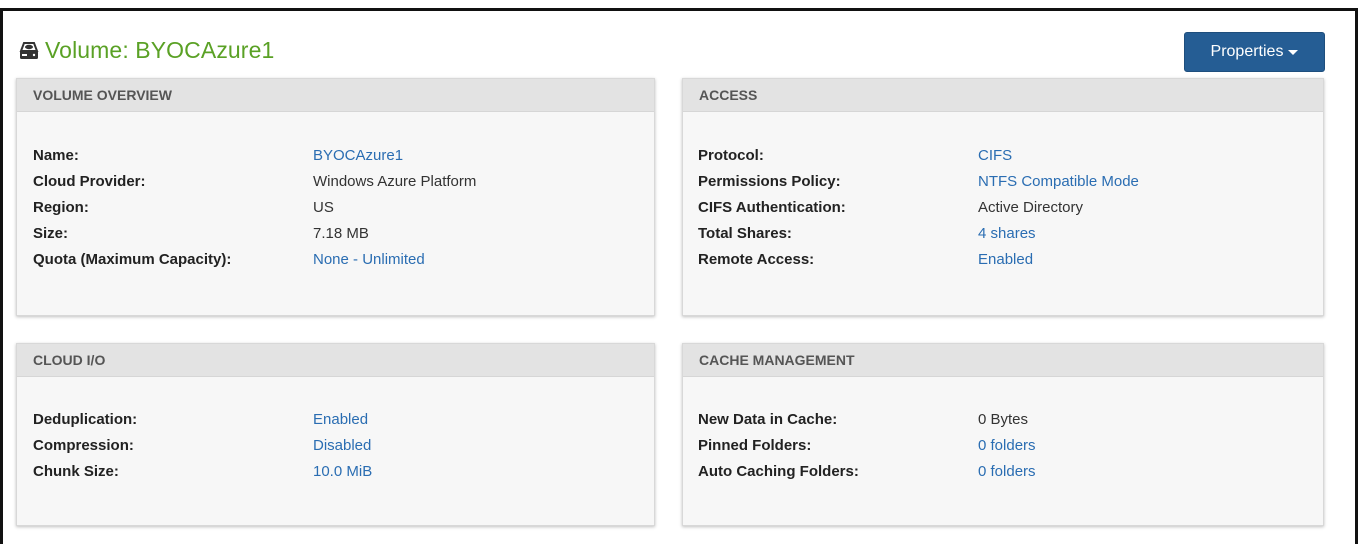  What do you see at coordinates (1031, 207) in the screenshot?
I see `detail-value: Active Directory` at bounding box center [1031, 207].